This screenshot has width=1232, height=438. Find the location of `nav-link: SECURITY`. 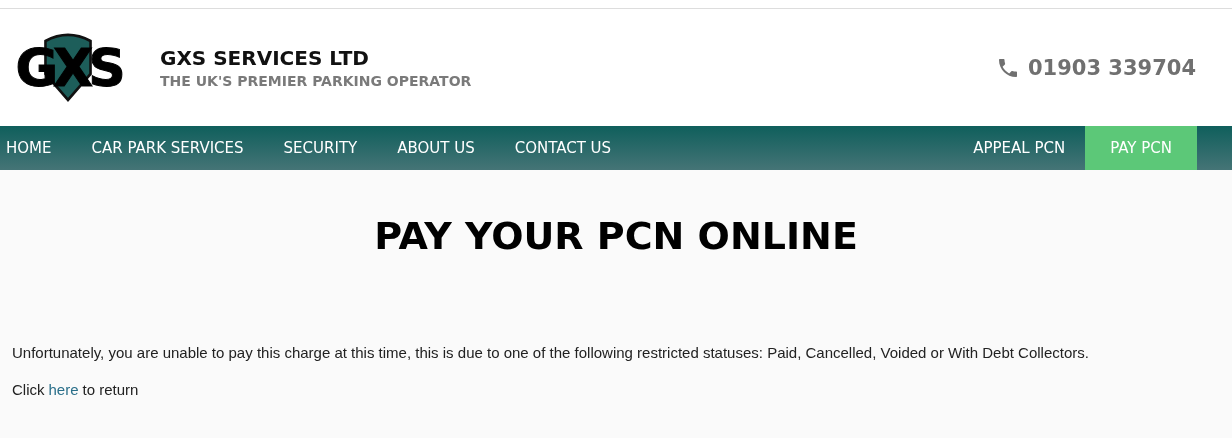

nav-link: SECURITY is located at coordinates (320, 148).